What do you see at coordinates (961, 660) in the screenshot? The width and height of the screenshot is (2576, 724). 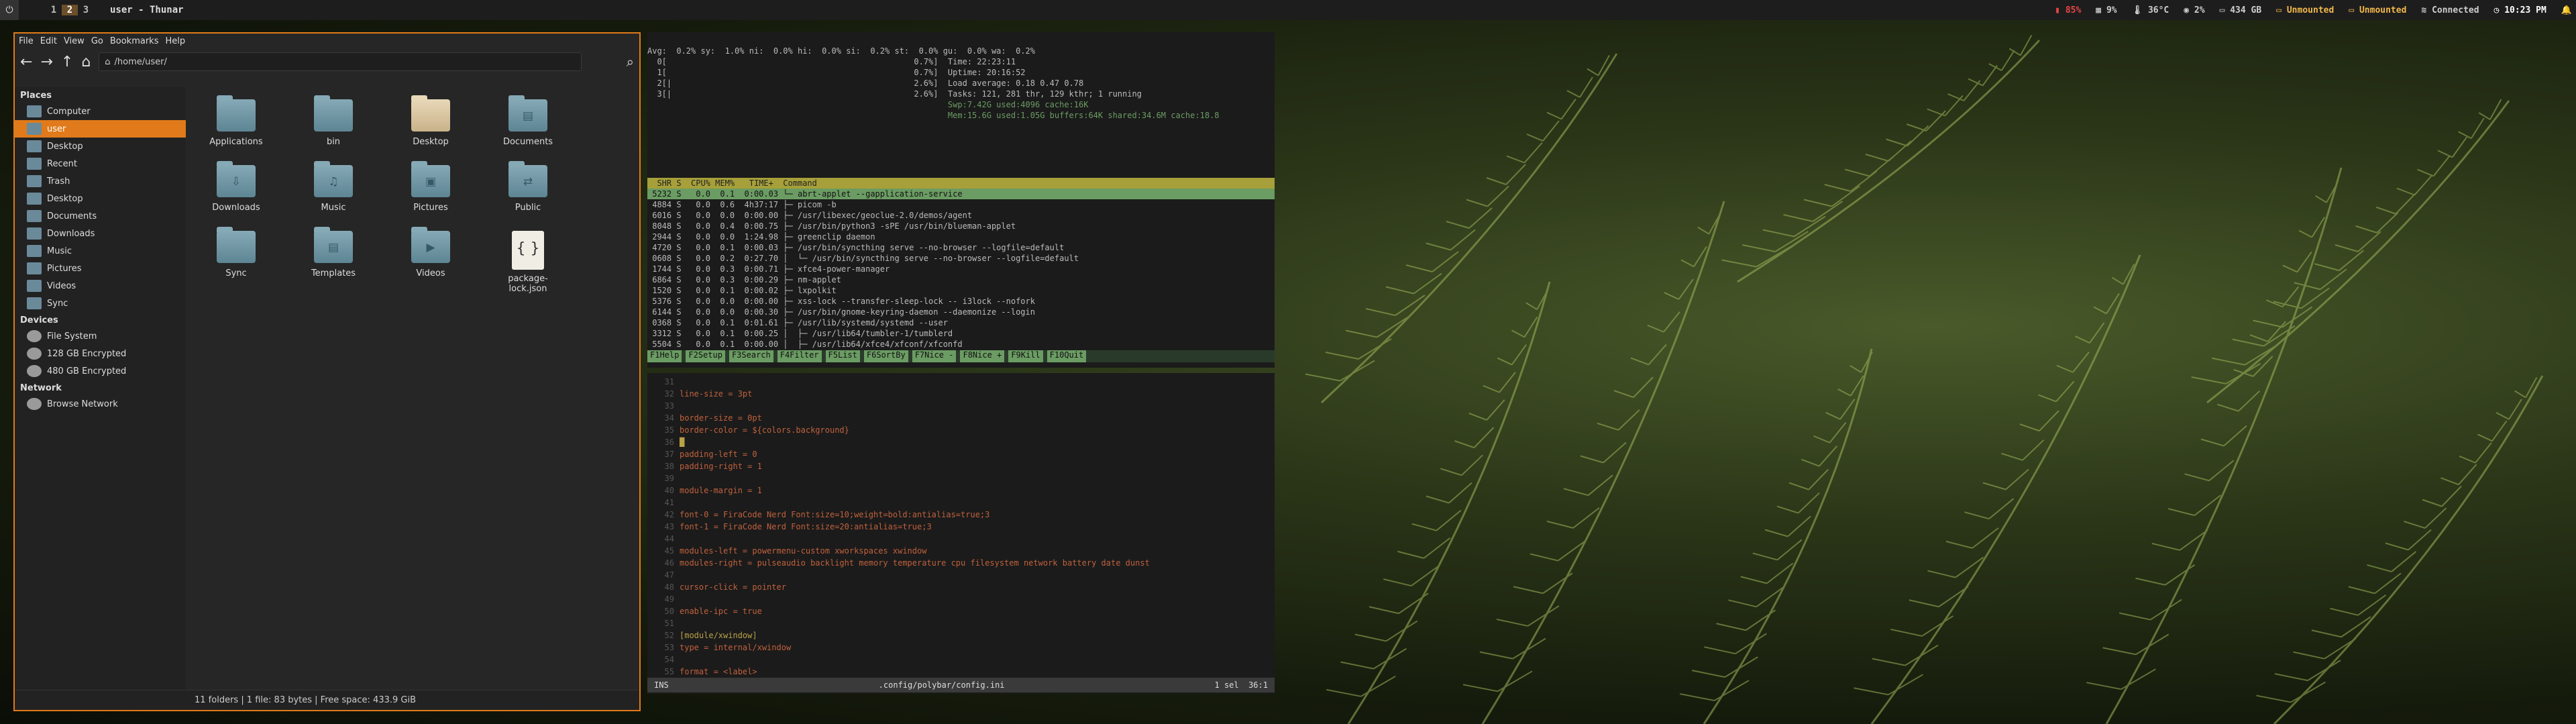 I see `editor-line: 54` at bounding box center [961, 660].